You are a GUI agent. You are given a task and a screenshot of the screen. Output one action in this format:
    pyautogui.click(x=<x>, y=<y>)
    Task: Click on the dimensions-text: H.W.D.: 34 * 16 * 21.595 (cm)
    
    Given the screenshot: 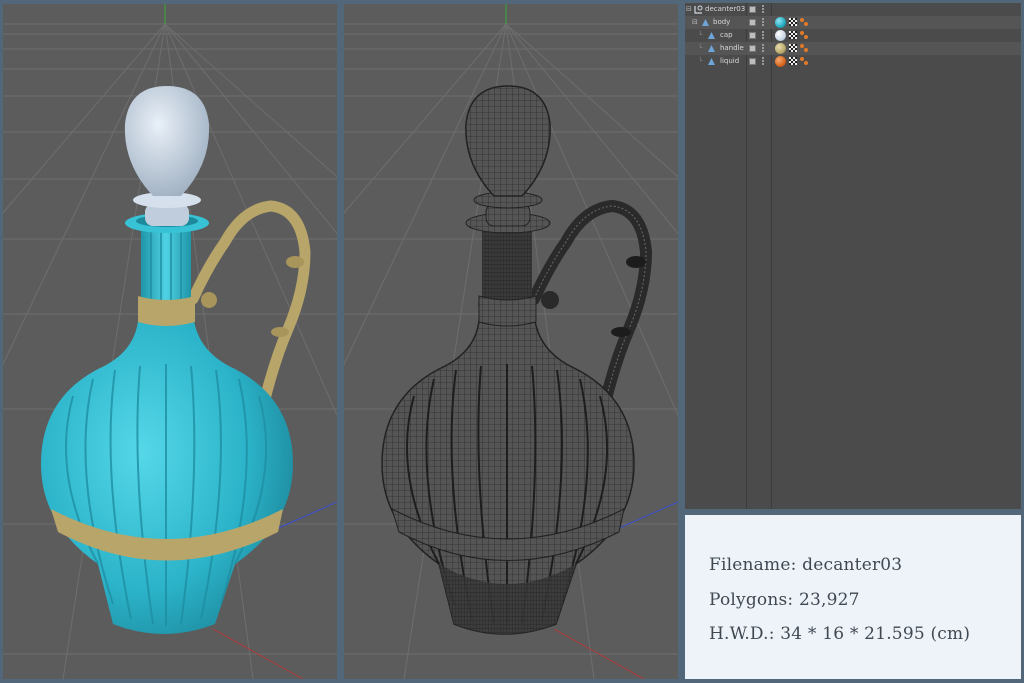 What is the action you would take?
    pyautogui.click(x=840, y=634)
    